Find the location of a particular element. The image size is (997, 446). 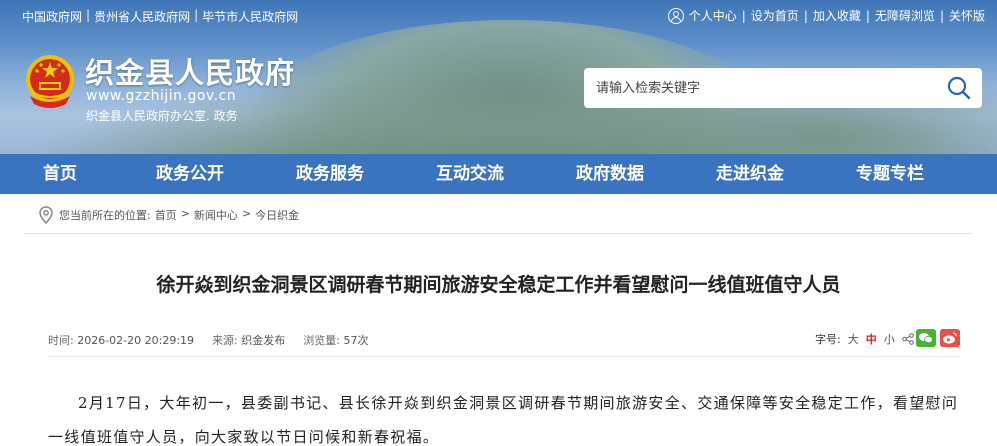

font-size-medium: 中 is located at coordinates (871, 339).